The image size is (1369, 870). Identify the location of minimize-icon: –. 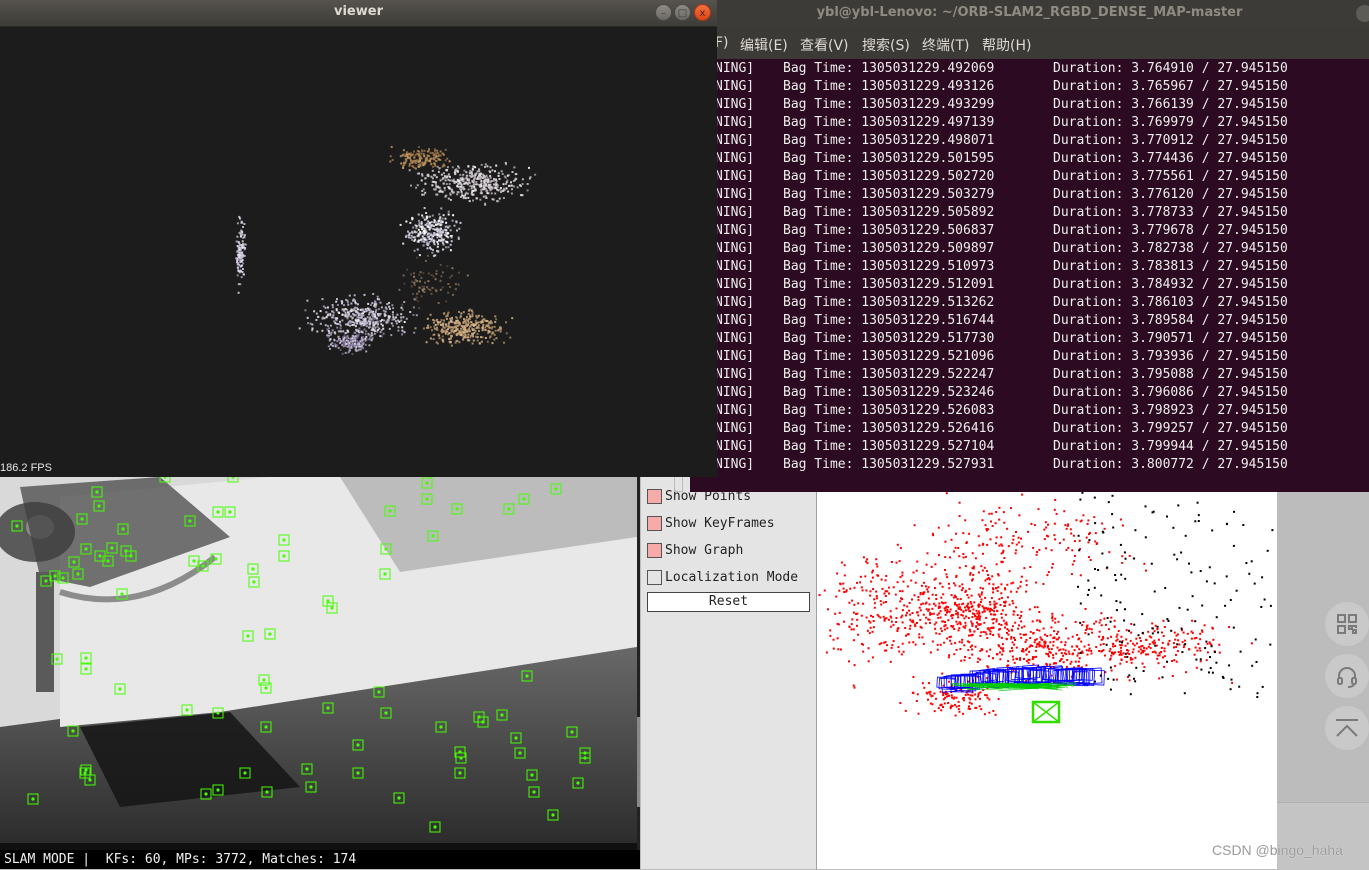
(663, 13).